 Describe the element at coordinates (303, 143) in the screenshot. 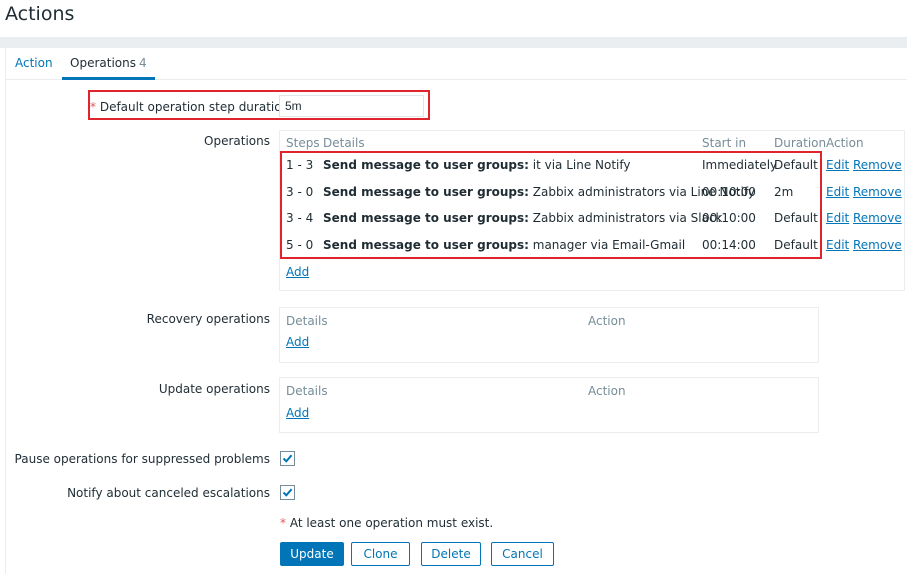

I see `col-header-steps: Steps` at that location.